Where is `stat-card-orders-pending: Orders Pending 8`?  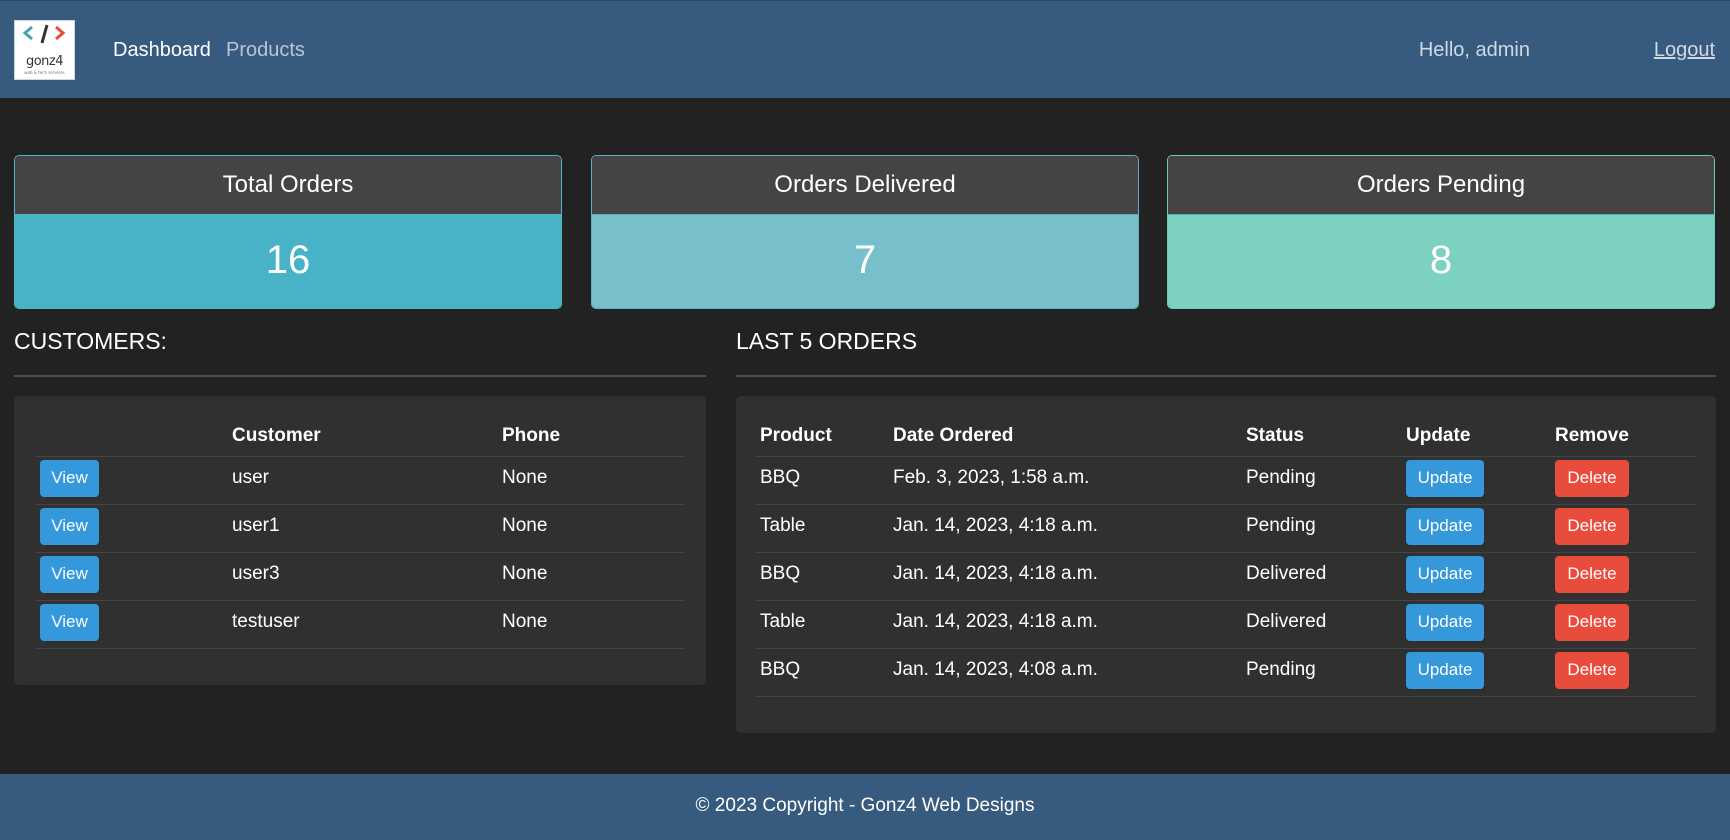
stat-card-orders-pending: Orders Pending 8 is located at coordinates (1441, 232).